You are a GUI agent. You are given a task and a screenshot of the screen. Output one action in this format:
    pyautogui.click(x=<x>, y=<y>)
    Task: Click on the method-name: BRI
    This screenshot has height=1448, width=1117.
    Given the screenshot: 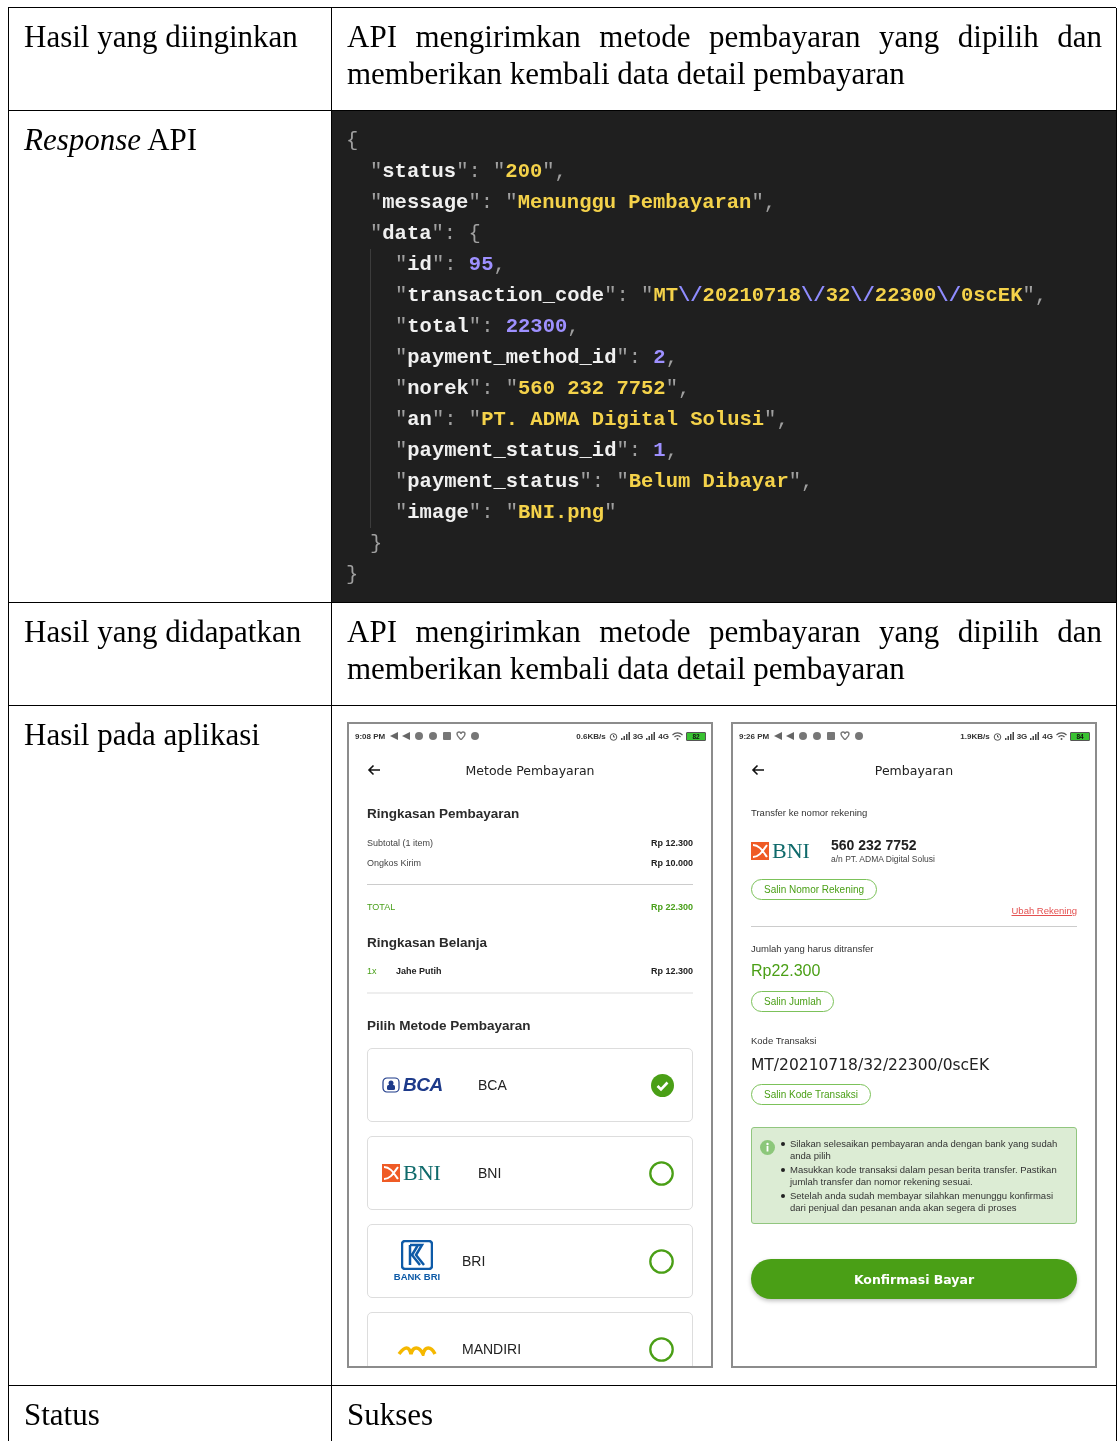 What is the action you would take?
    pyautogui.click(x=474, y=1261)
    